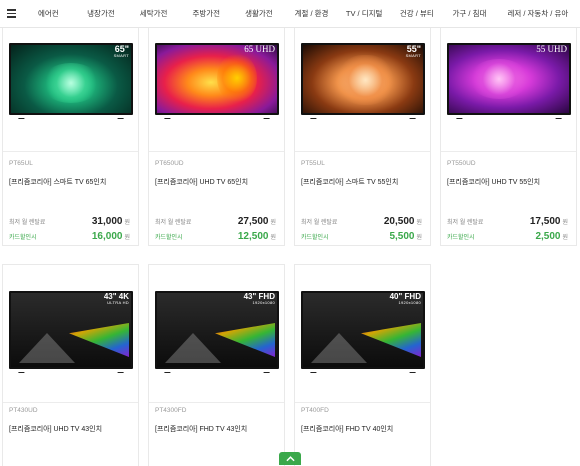 The image size is (580, 466). What do you see at coordinates (364, 13) in the screenshot?
I see `nav-item-tv-digital: TV / 디지털` at bounding box center [364, 13].